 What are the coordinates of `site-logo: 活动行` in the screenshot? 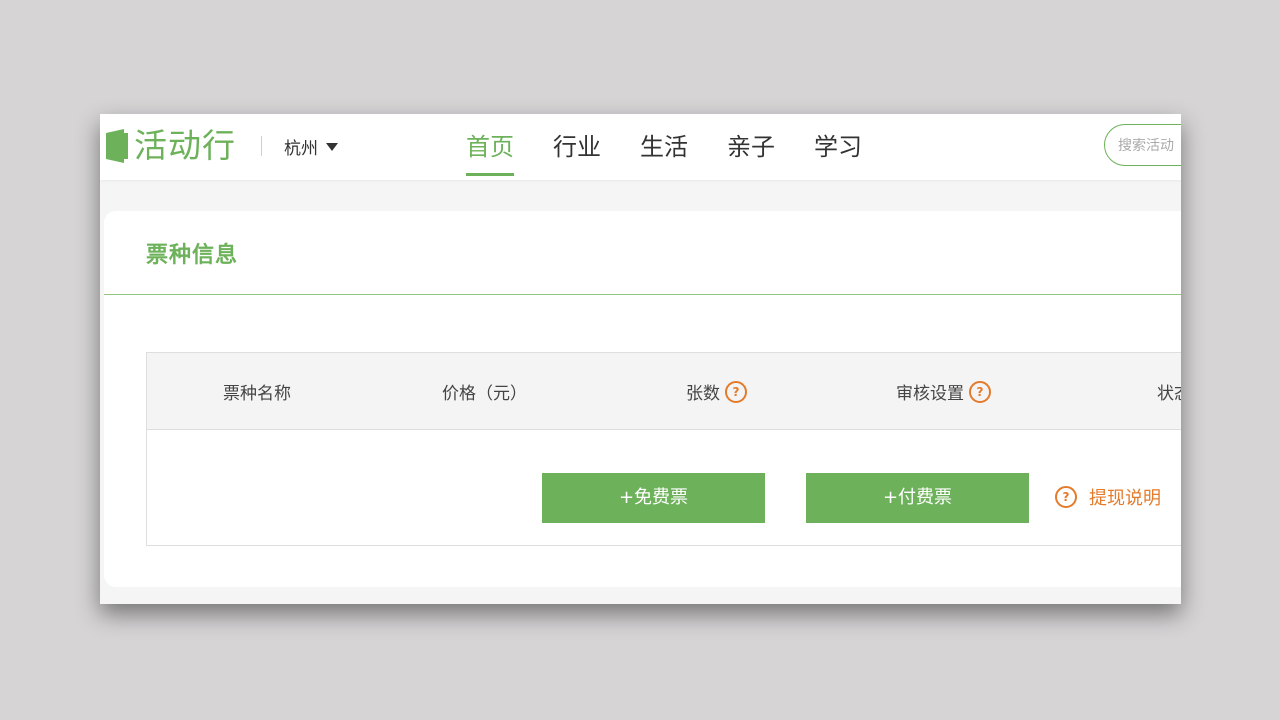 It's located at (168, 146).